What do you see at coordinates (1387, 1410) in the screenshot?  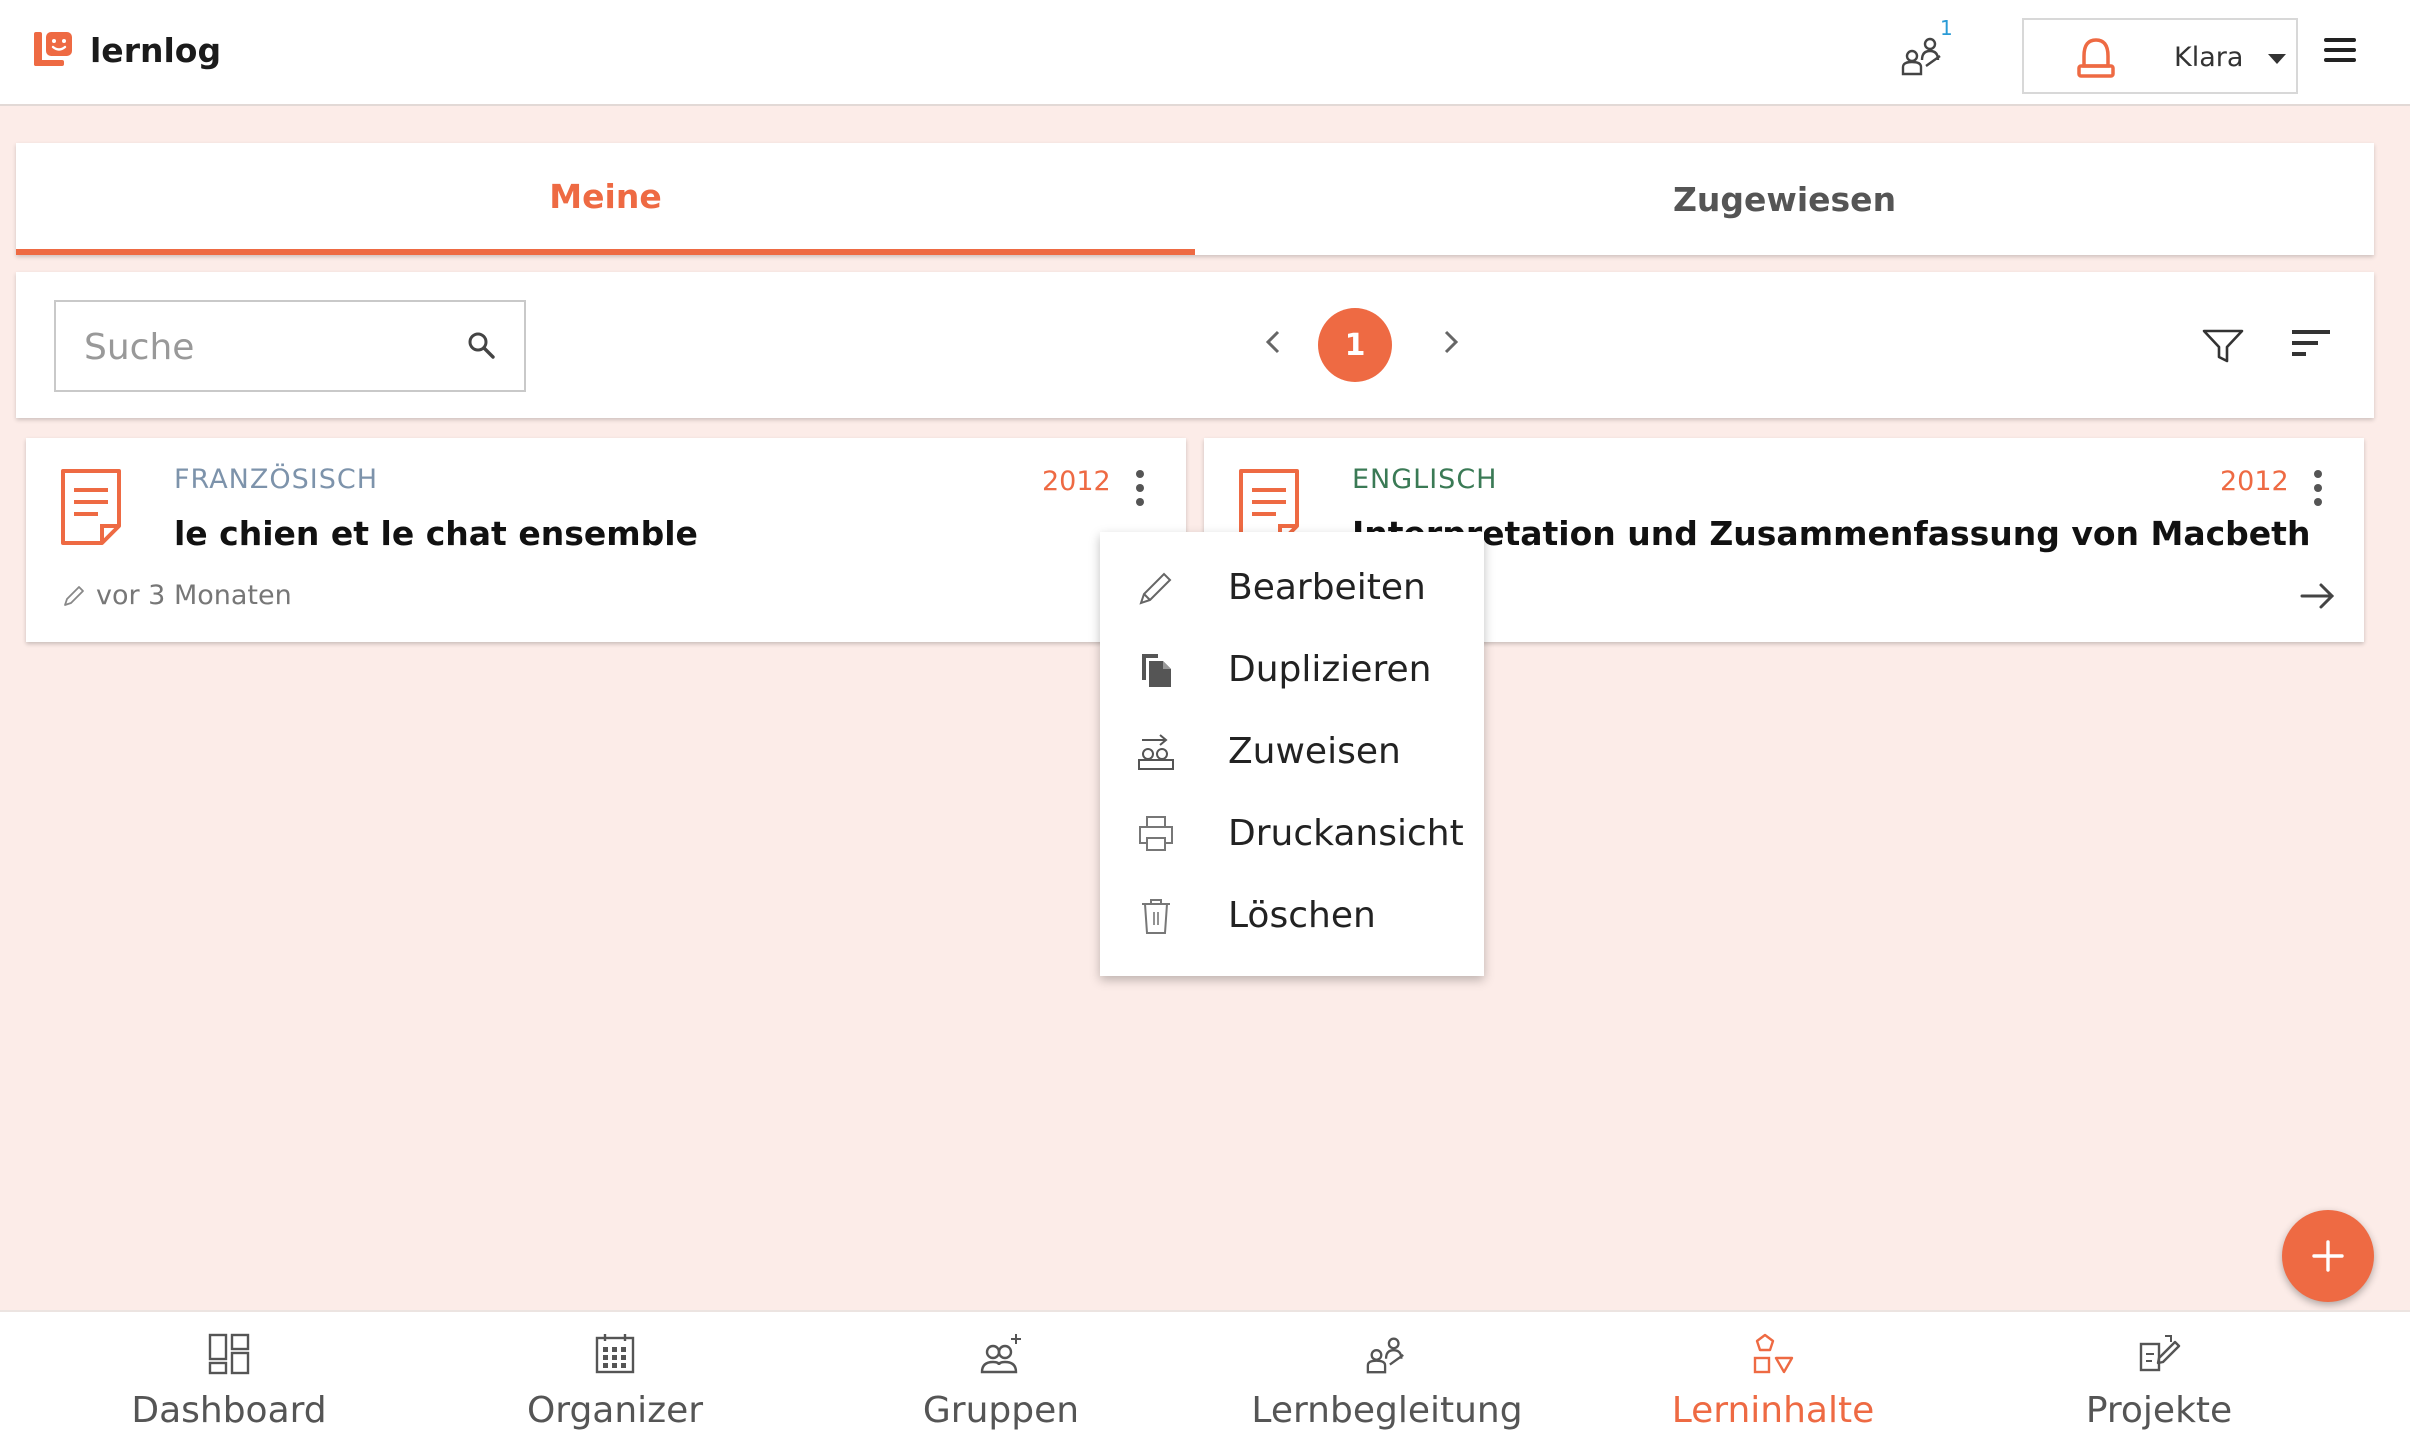 I see `nav-label: Lernbegleitung` at bounding box center [1387, 1410].